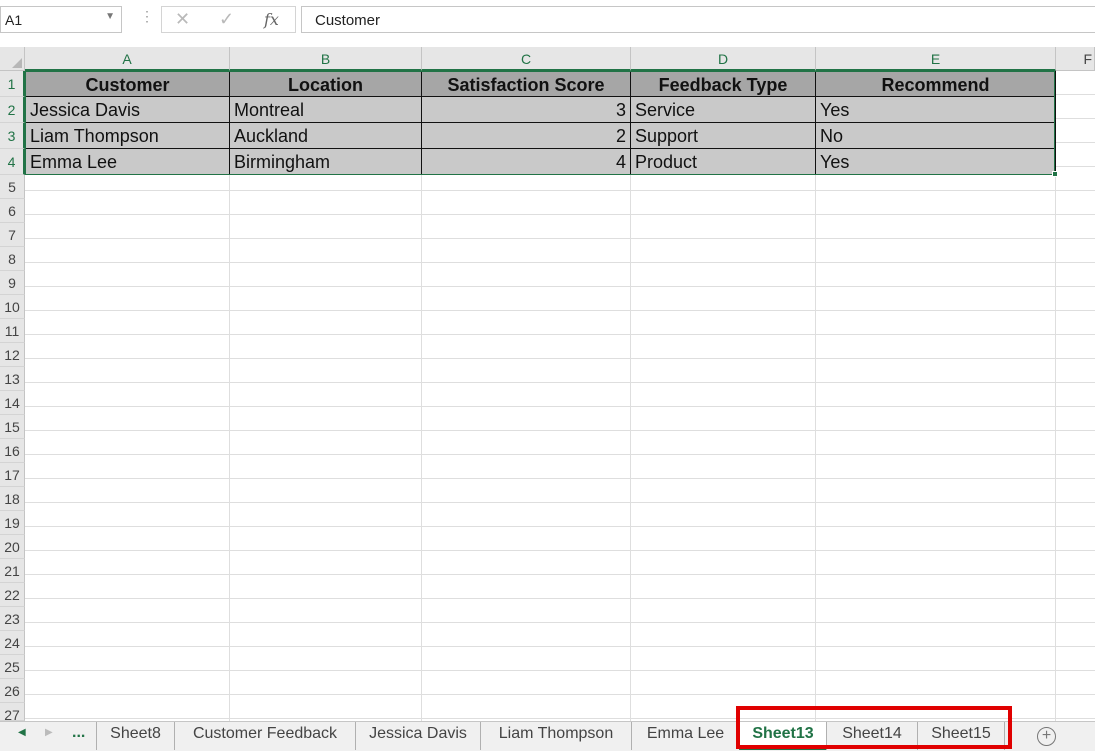 This screenshot has width=1095, height=751. What do you see at coordinates (12, 691) in the screenshot?
I see `row-header-26: 26` at bounding box center [12, 691].